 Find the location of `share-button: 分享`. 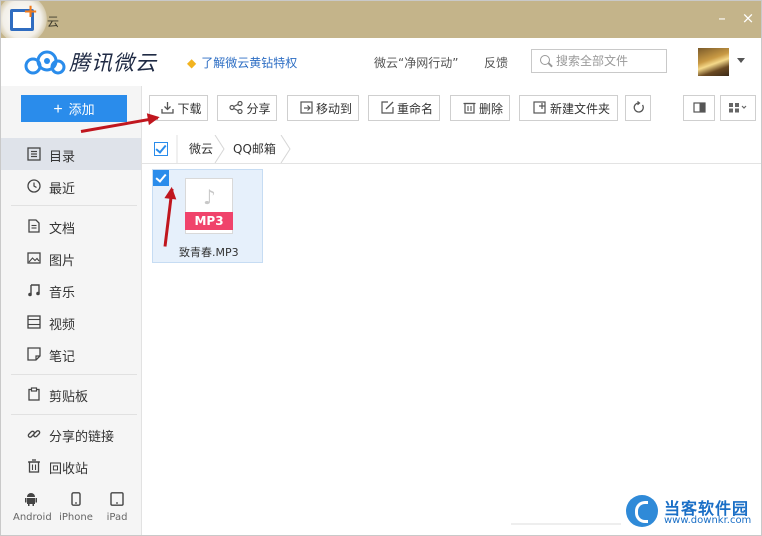

share-button: 分享 is located at coordinates (247, 108).